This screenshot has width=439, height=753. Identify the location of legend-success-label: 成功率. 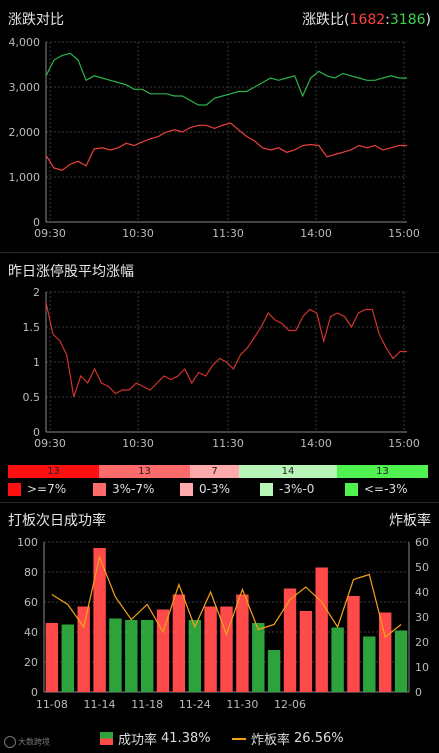
(138, 740).